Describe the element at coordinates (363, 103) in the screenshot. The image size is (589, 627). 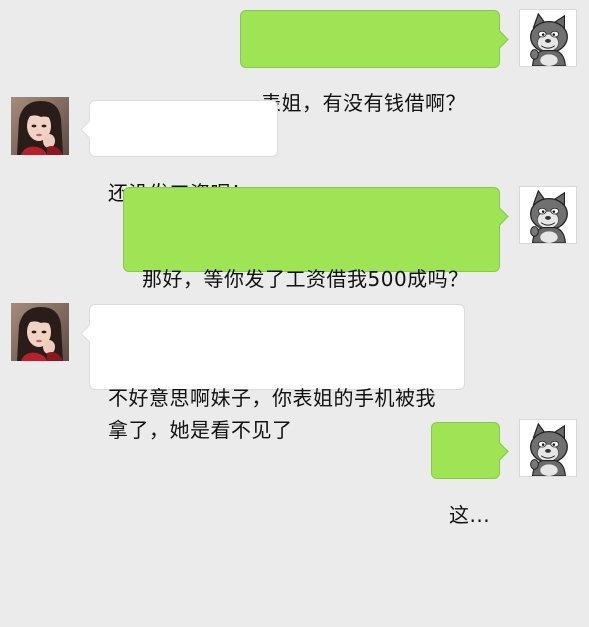
I see `message-text: 表姐，有没有钱借啊？` at that location.